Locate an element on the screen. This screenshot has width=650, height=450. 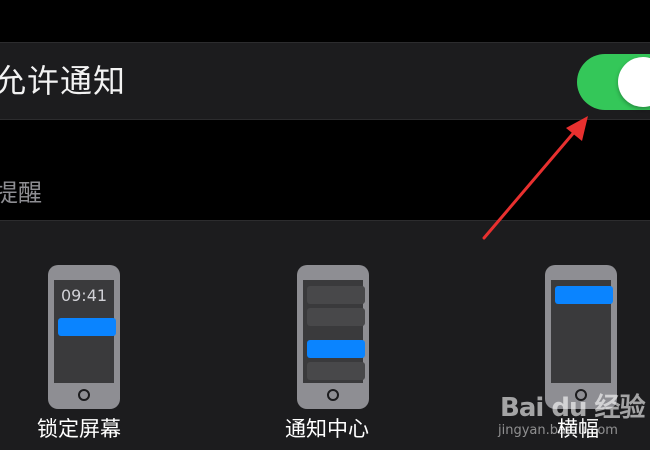
alerts-section-header: 提醒 is located at coordinates (21, 193).